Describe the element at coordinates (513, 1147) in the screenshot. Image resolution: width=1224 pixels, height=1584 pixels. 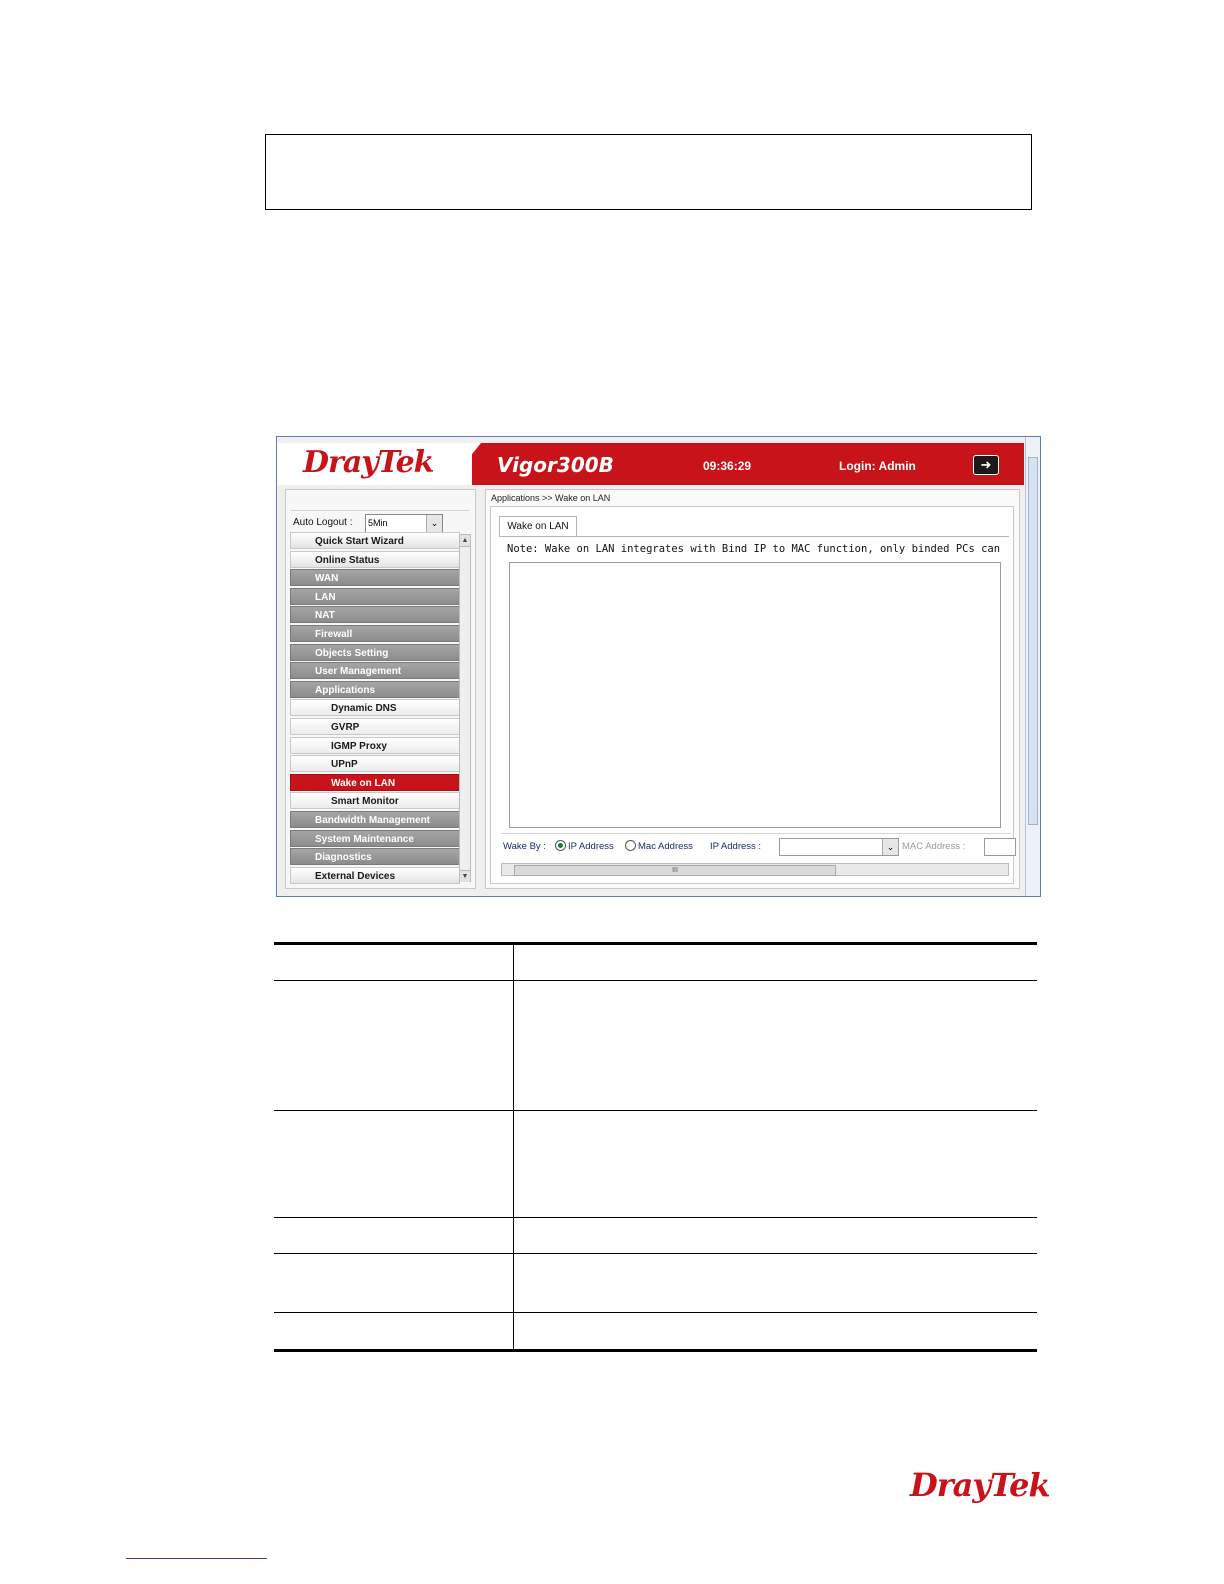
I see `table-column-divider` at that location.